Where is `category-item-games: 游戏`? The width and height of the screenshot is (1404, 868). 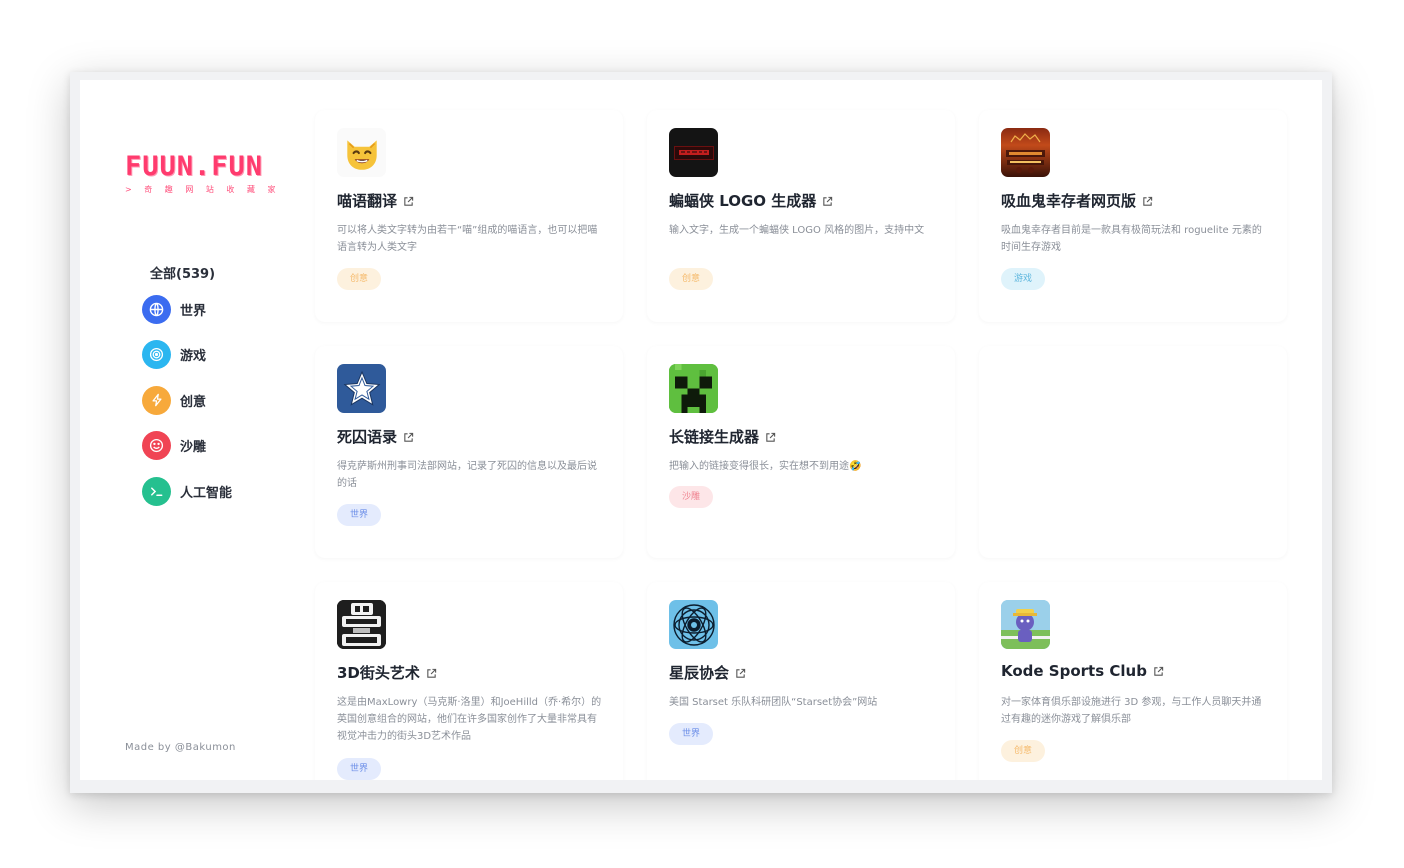 category-item-games: 游戏 is located at coordinates (187, 355).